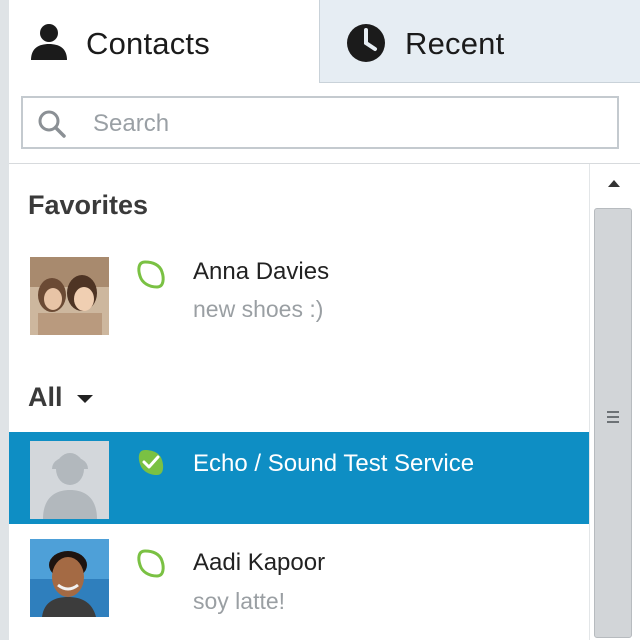 The image size is (640, 640). I want to click on default-avatar-icon, so click(69, 480).